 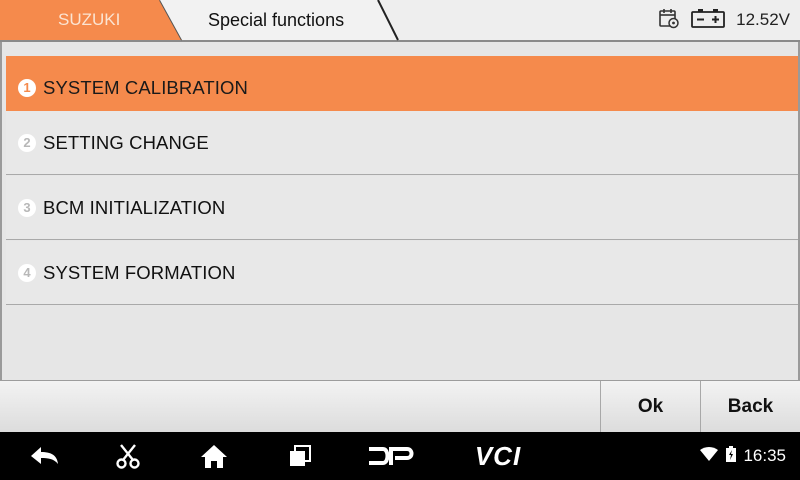 I want to click on dp-icon, so click(x=391, y=456).